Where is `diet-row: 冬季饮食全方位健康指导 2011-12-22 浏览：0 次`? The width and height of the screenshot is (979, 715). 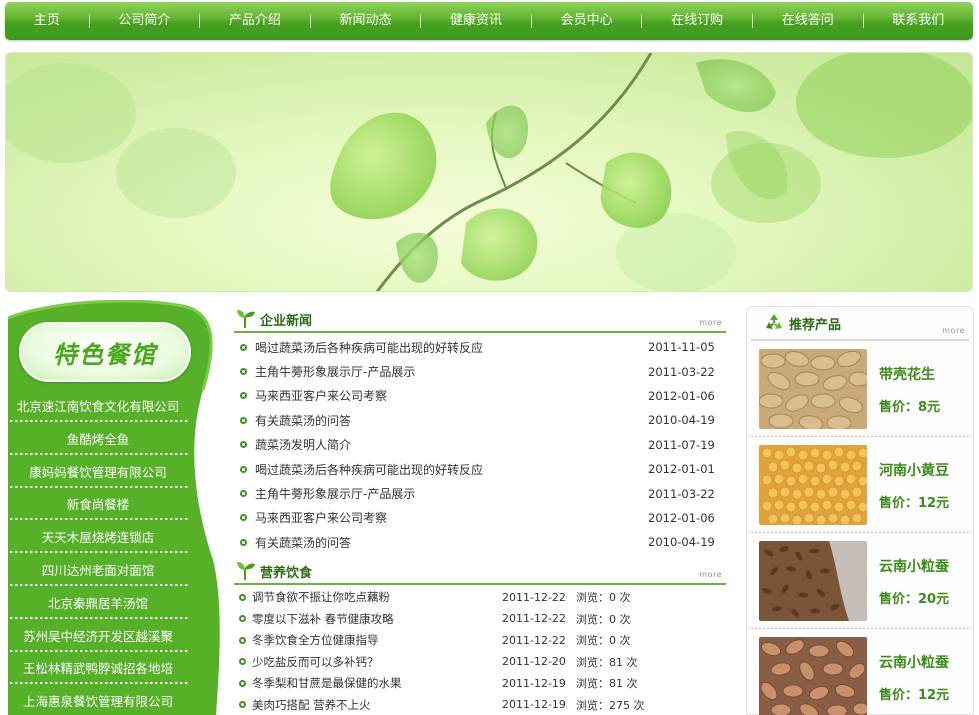
diet-row: 冬季饮食全方位健康指导 2011-12-22 浏览：0 次 is located at coordinates (480, 641).